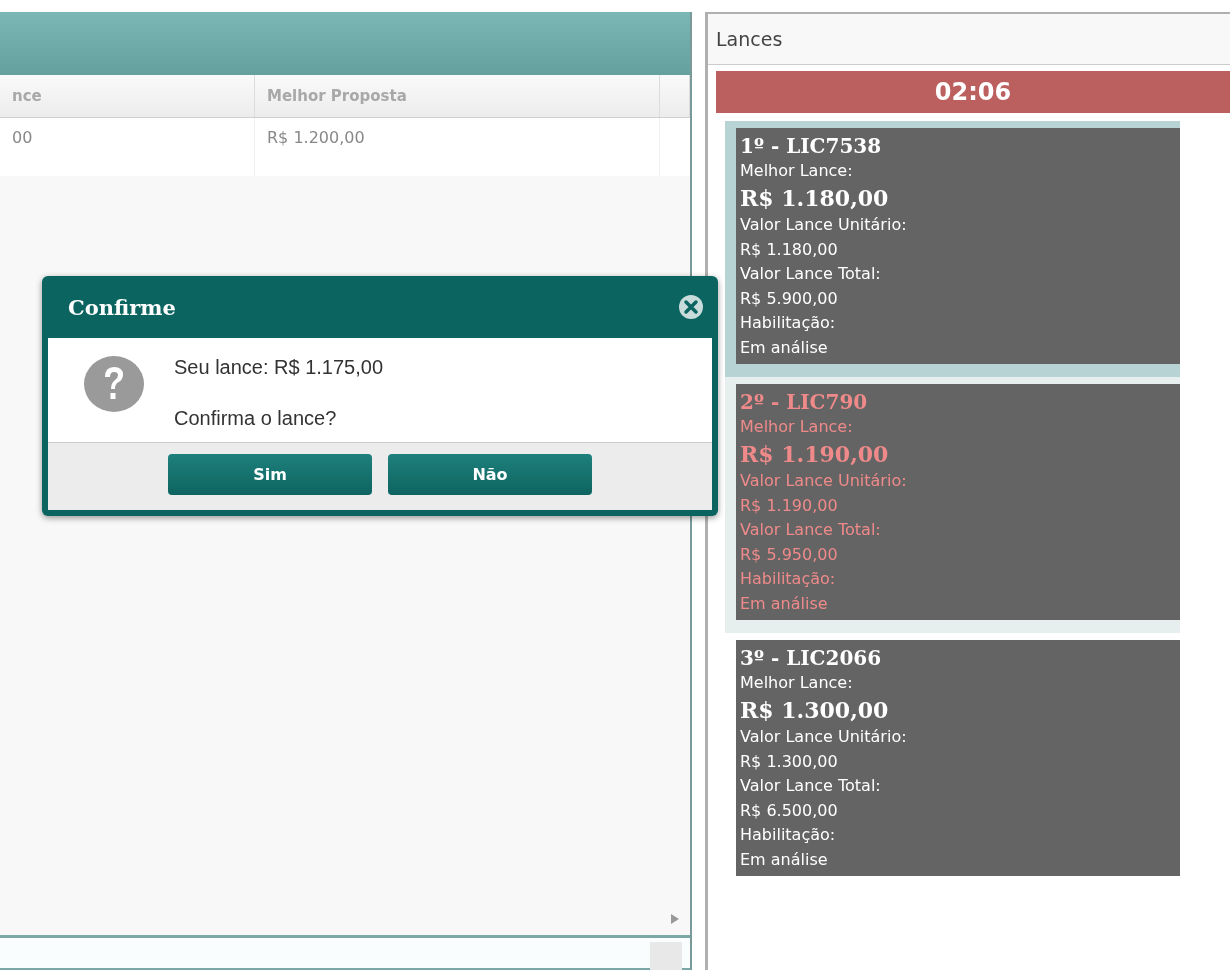 The width and height of the screenshot is (1230, 970). Describe the element at coordinates (814, 198) in the screenshot. I see `bid-best-value: R$ 1.180,00` at that location.